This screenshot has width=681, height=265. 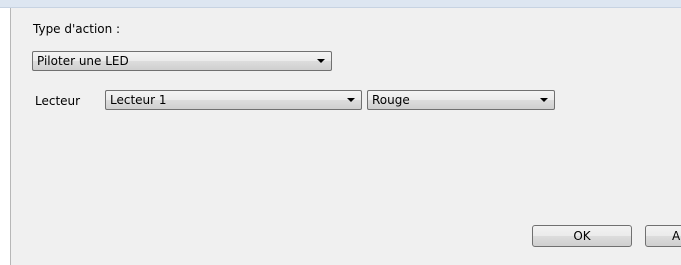 I want to click on color-dropdown: Rouge, so click(x=461, y=100).